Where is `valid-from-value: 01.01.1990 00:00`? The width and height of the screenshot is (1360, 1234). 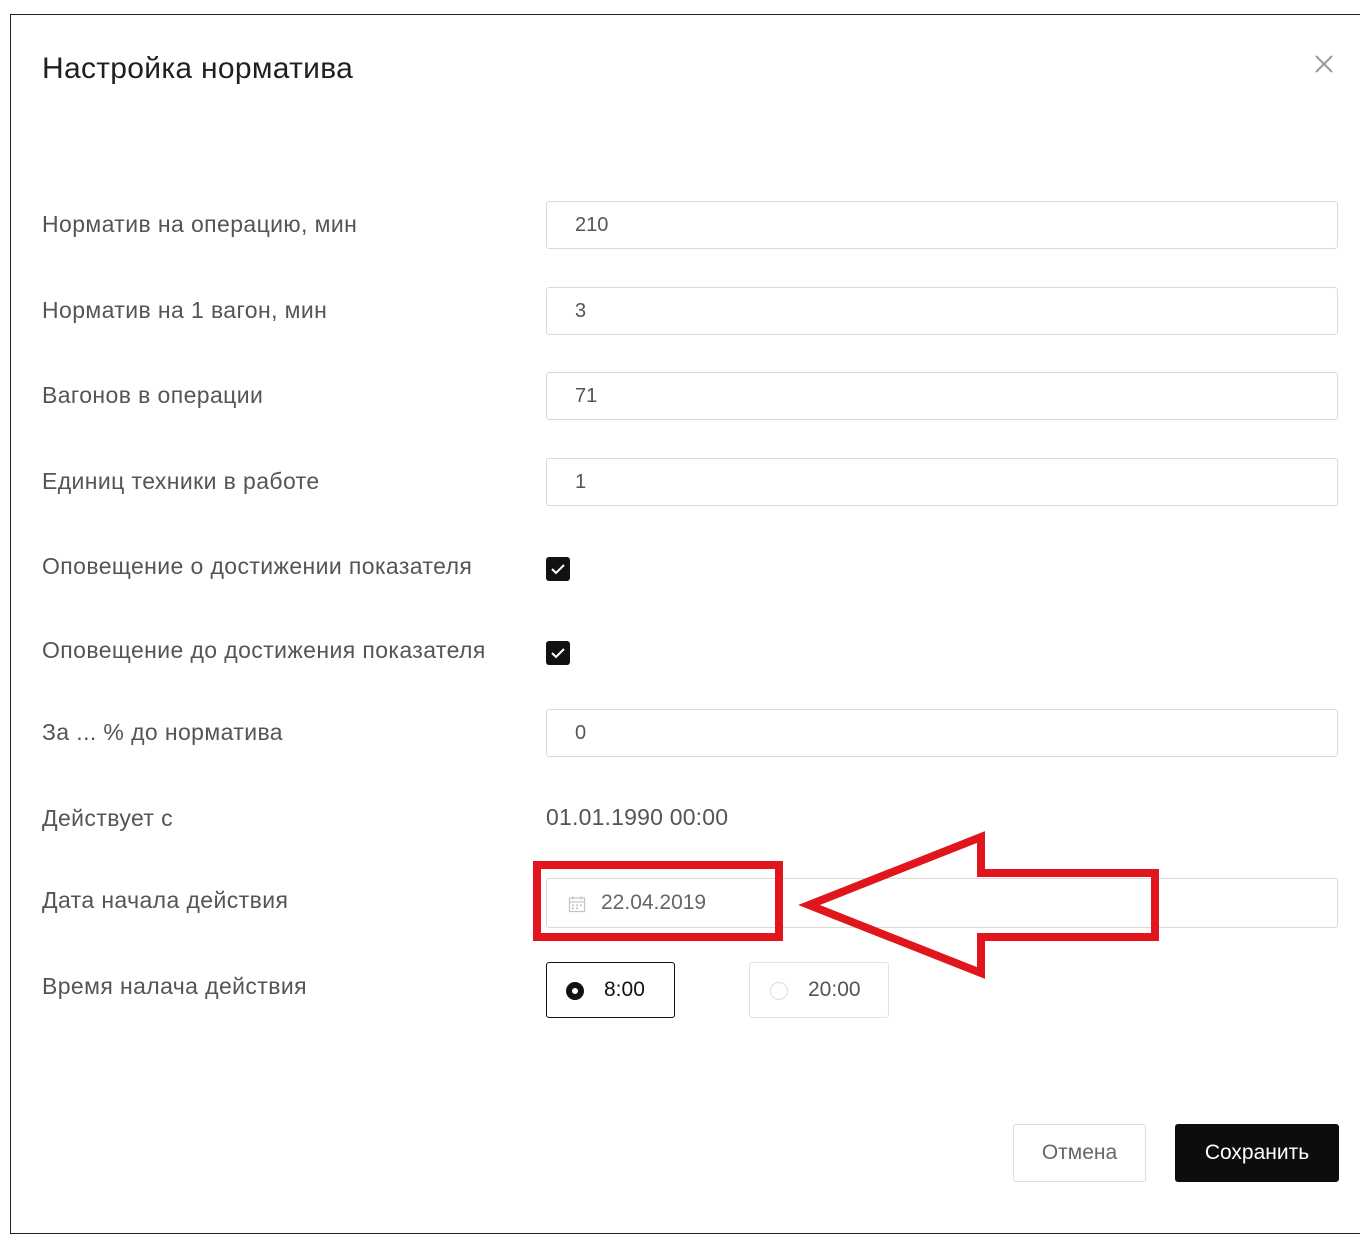
valid-from-value: 01.01.1990 00:00 is located at coordinates (637, 817).